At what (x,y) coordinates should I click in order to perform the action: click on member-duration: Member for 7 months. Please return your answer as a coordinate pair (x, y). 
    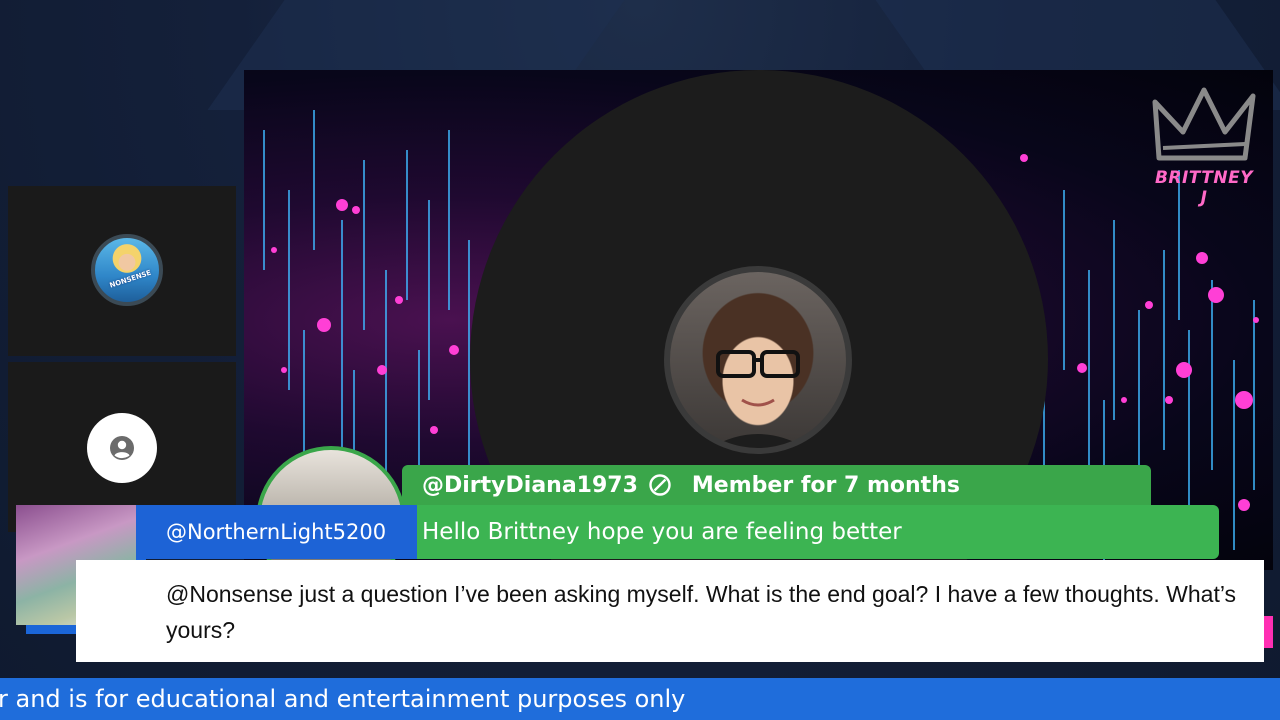
    Looking at the image, I should click on (825, 485).